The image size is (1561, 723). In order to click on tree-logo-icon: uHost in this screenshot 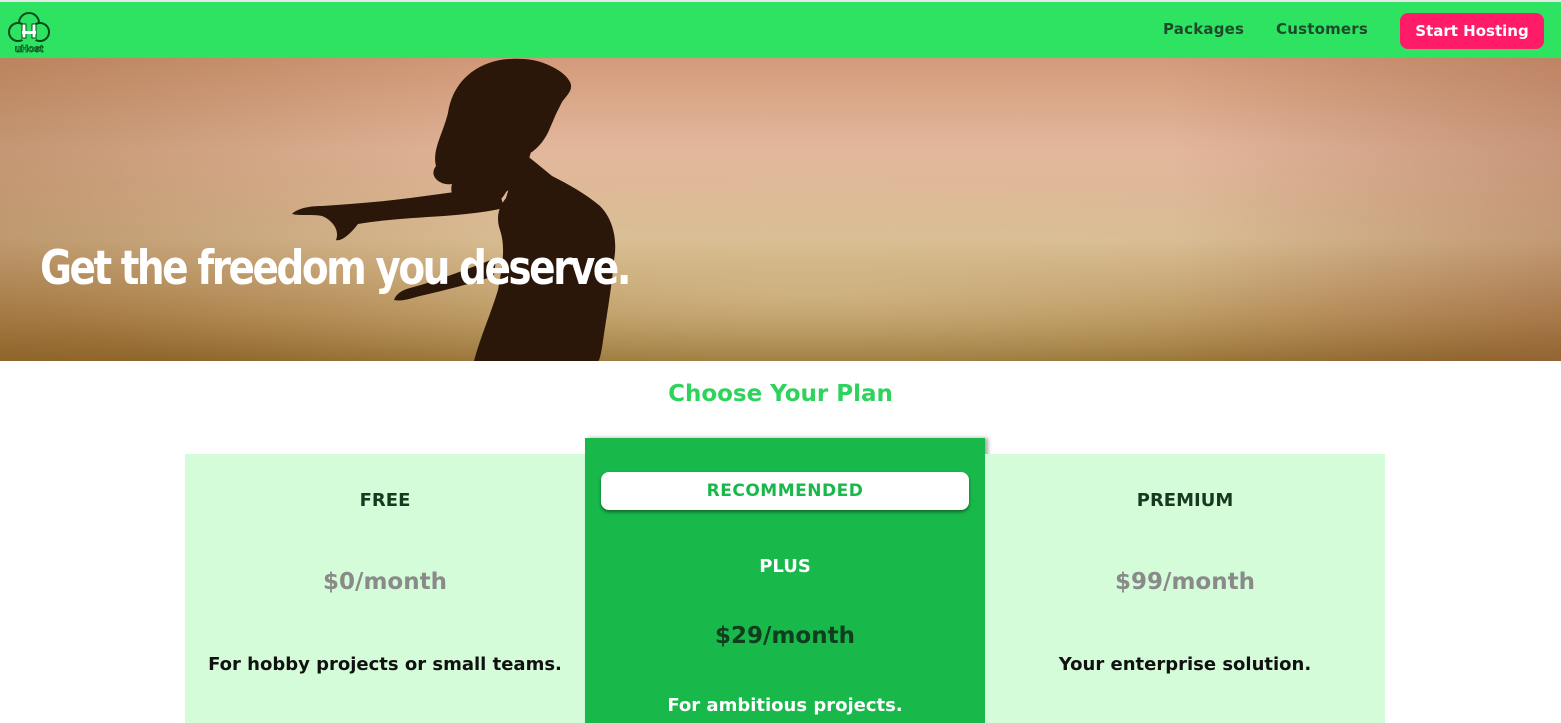, I will do `click(29, 33)`.